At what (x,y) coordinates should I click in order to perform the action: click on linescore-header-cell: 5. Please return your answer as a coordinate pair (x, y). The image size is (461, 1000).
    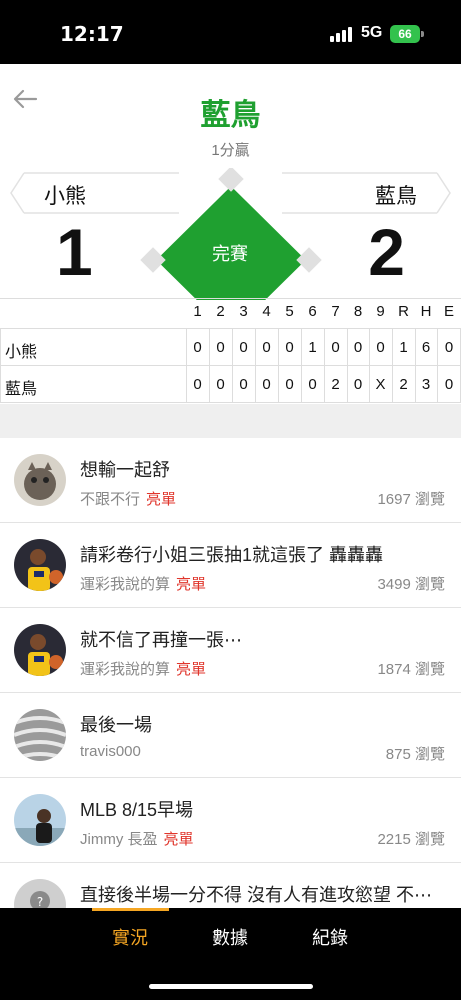
    Looking at the image, I should click on (289, 311).